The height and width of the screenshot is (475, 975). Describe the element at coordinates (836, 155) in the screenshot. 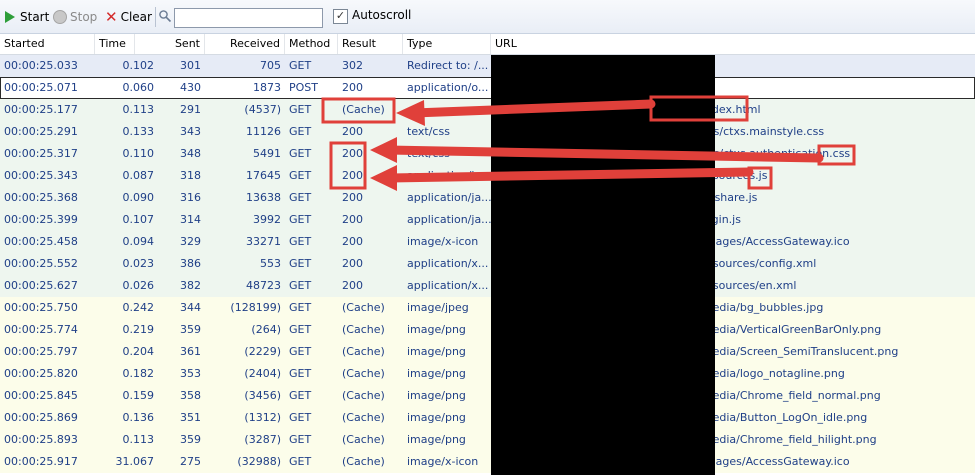

I see `annotation-box-css` at that location.